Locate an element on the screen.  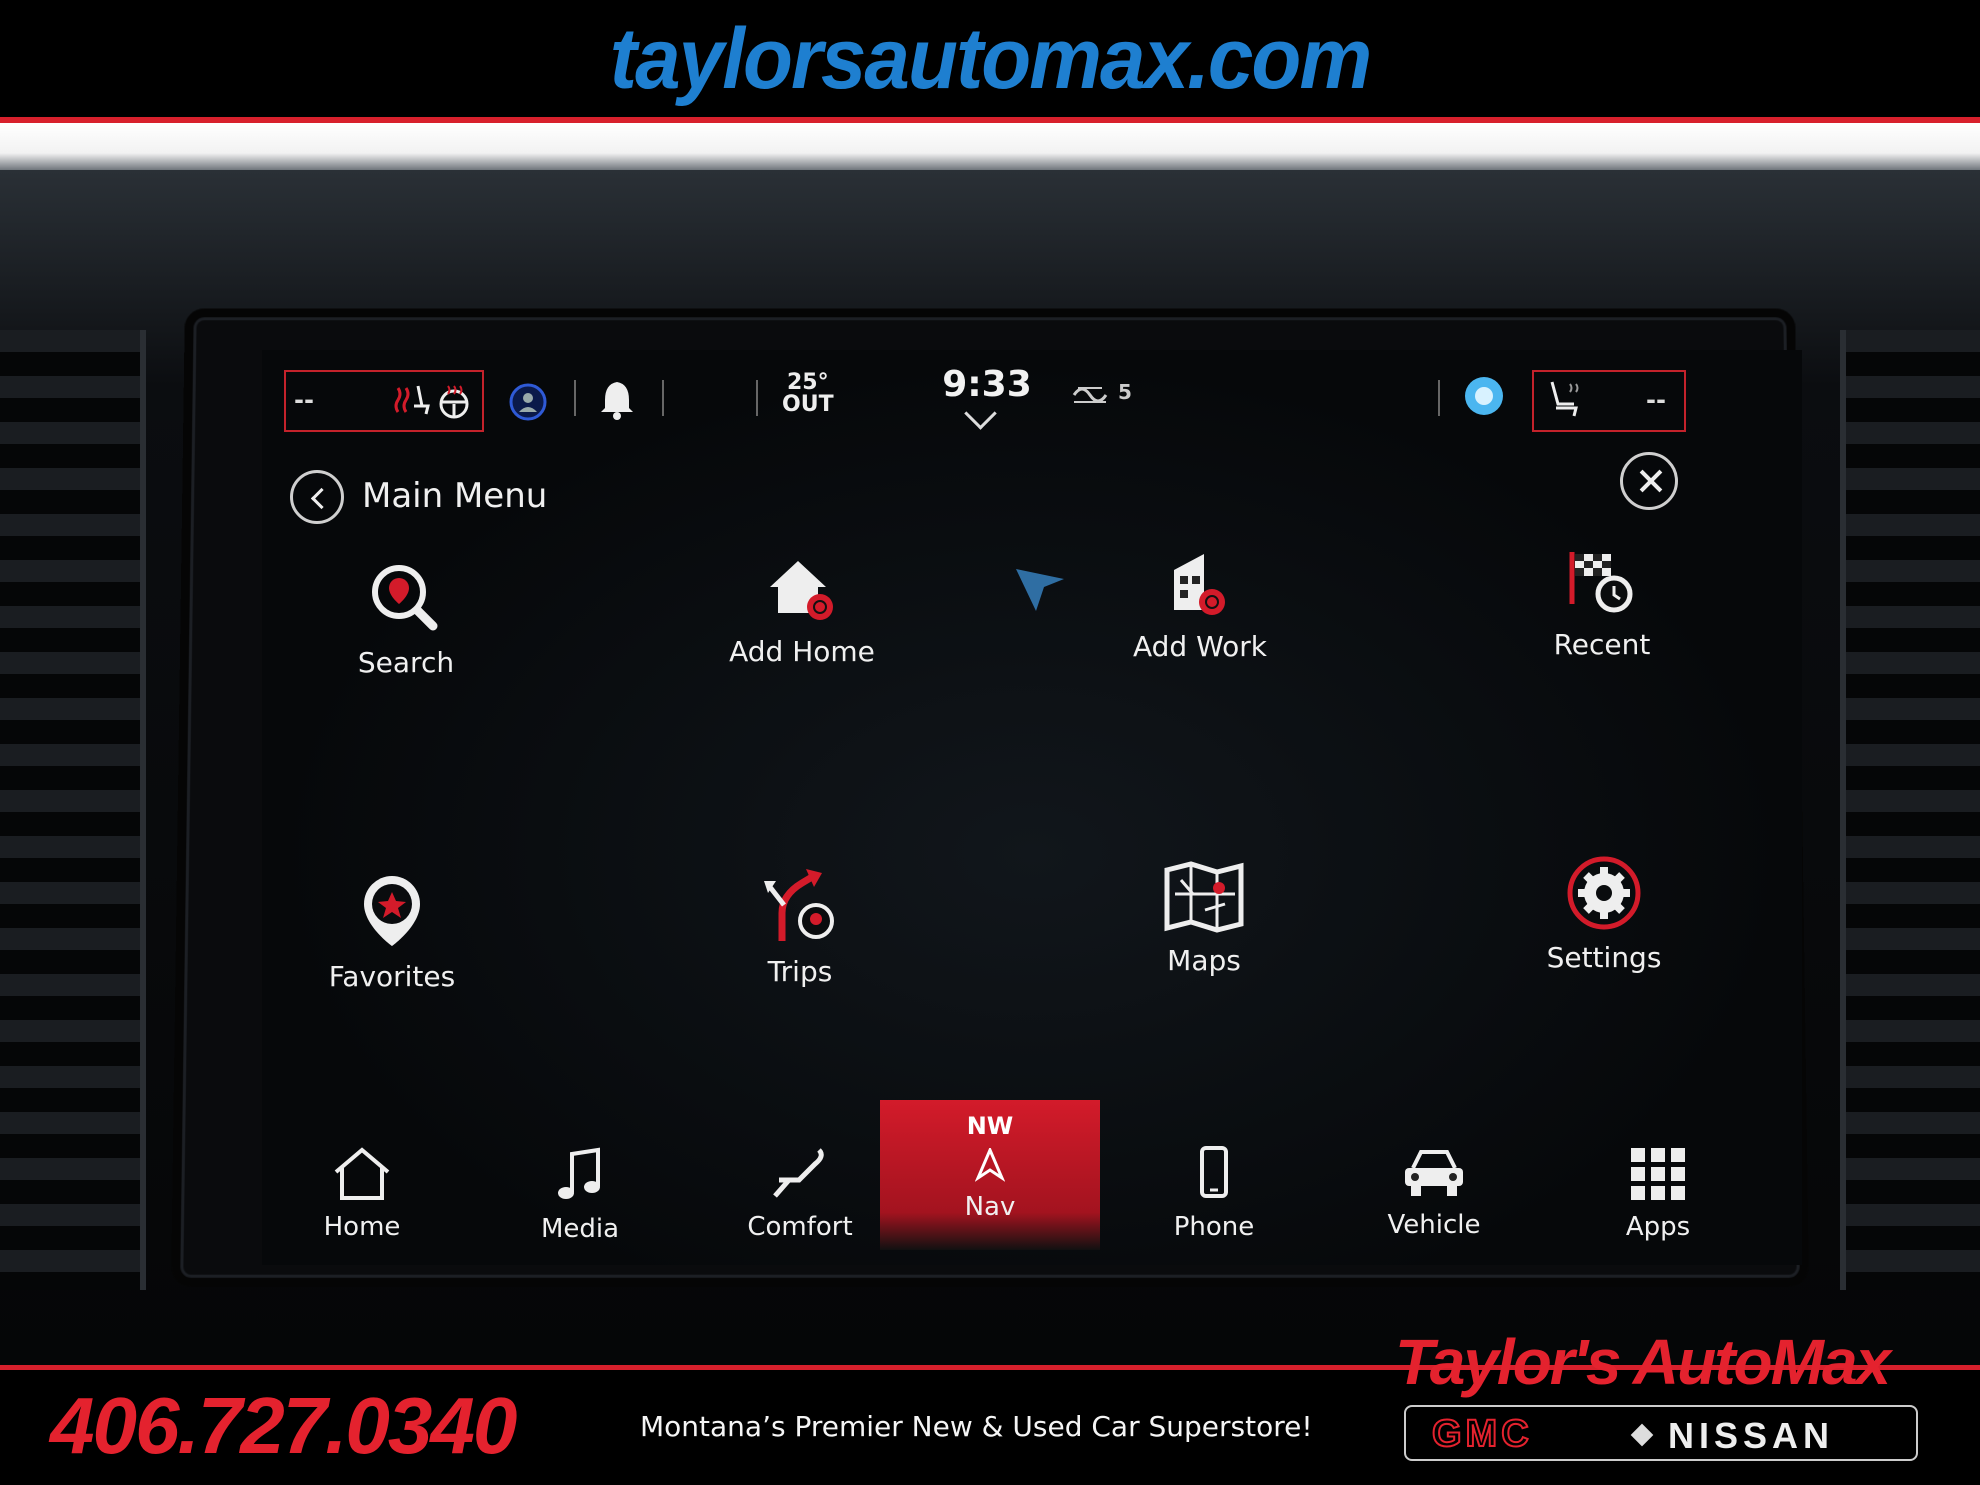
car-icon is located at coordinates (1434, 1173).